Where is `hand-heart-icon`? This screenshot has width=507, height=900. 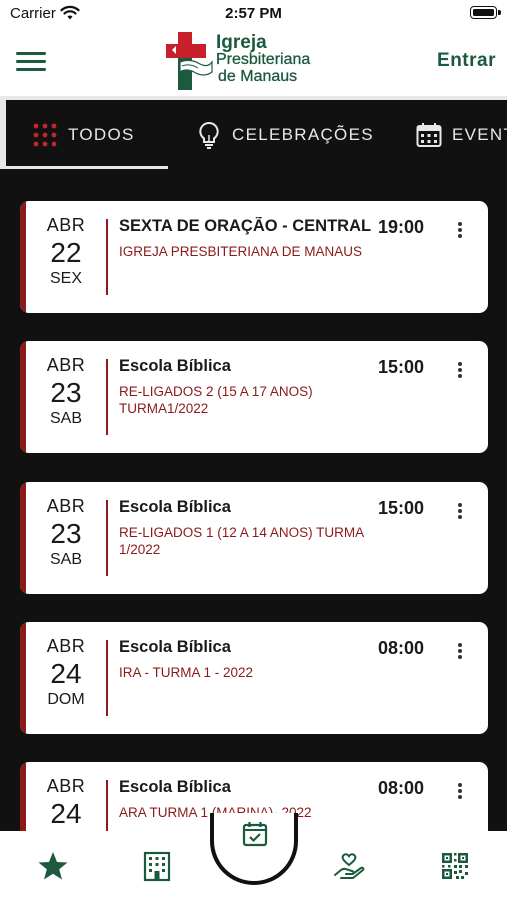
hand-heart-icon is located at coordinates (349, 866).